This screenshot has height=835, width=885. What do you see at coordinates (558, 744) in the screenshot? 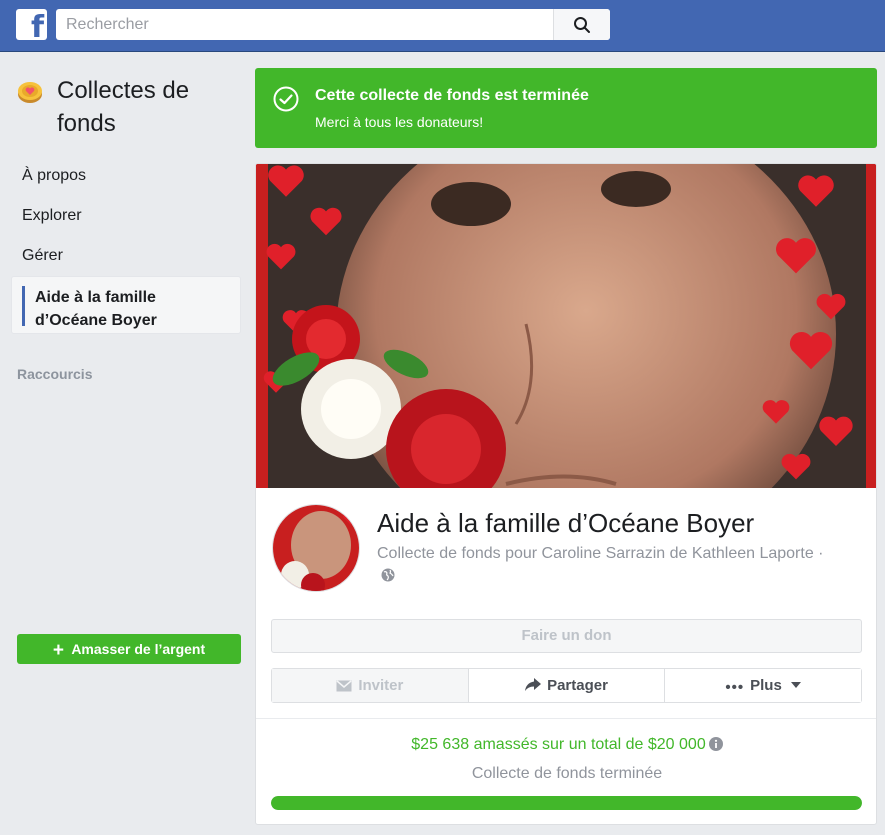
I see `amount-raised-text: $25 638 amassés sur un total de $20 000` at bounding box center [558, 744].